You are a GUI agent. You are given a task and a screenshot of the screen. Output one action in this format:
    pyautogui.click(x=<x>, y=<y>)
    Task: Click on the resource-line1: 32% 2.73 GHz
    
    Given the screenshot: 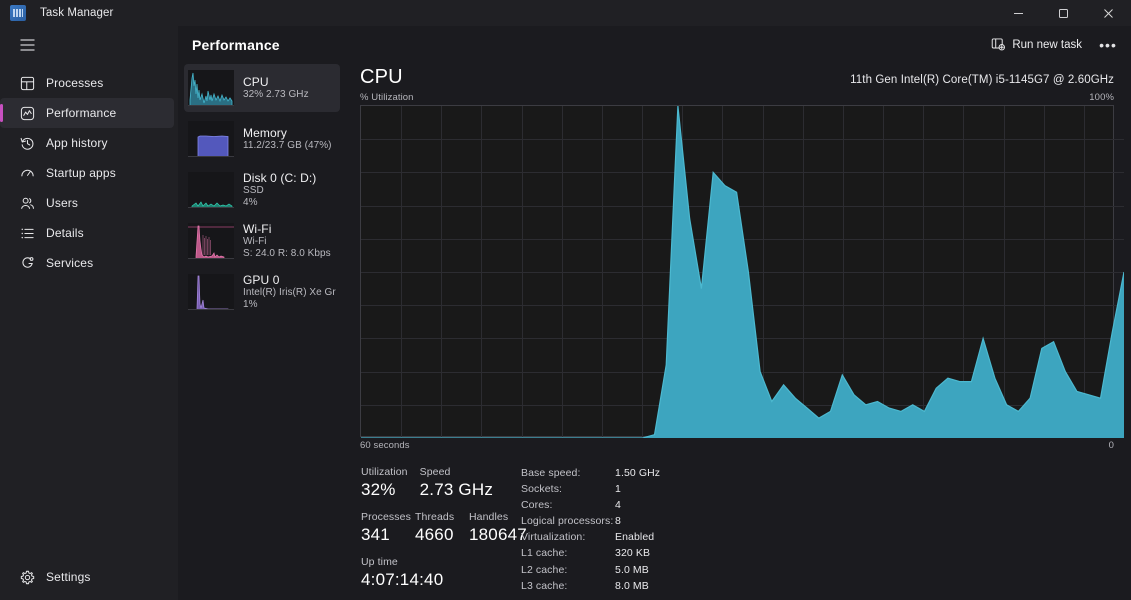 What is the action you would take?
    pyautogui.click(x=276, y=94)
    